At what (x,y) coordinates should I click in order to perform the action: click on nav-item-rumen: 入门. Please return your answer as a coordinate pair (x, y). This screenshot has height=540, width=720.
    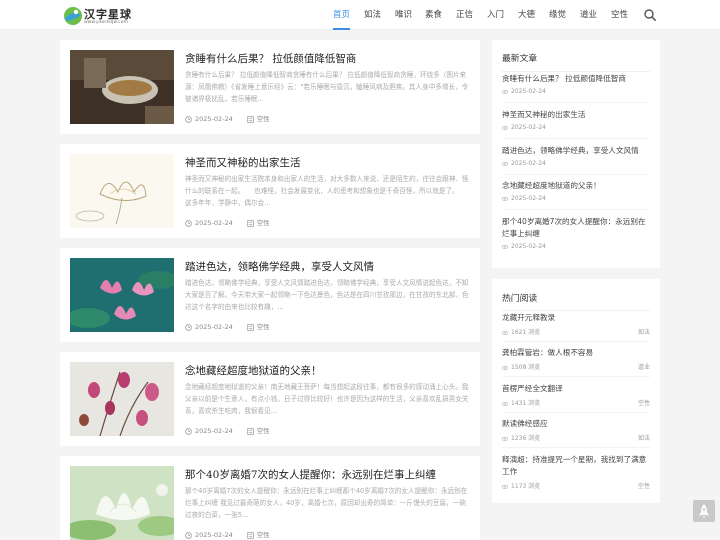
    Looking at the image, I should click on (495, 15).